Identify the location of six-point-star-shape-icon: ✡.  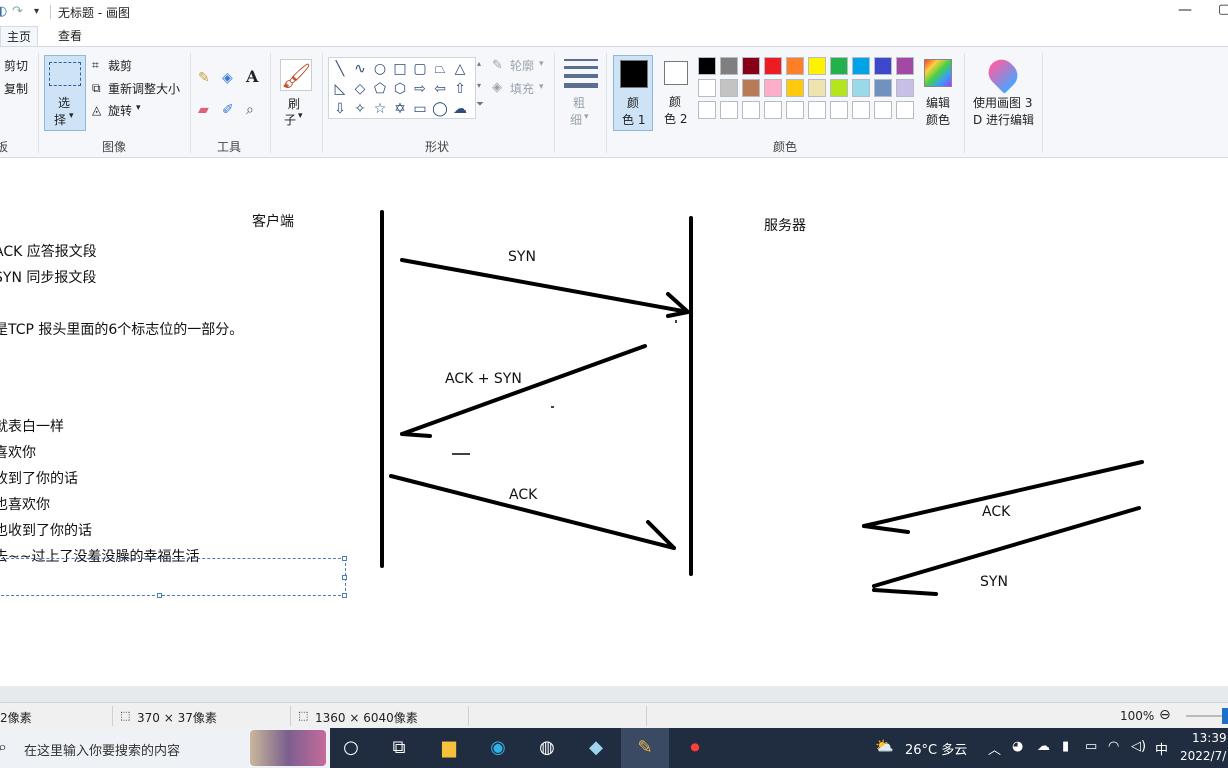
(400, 109).